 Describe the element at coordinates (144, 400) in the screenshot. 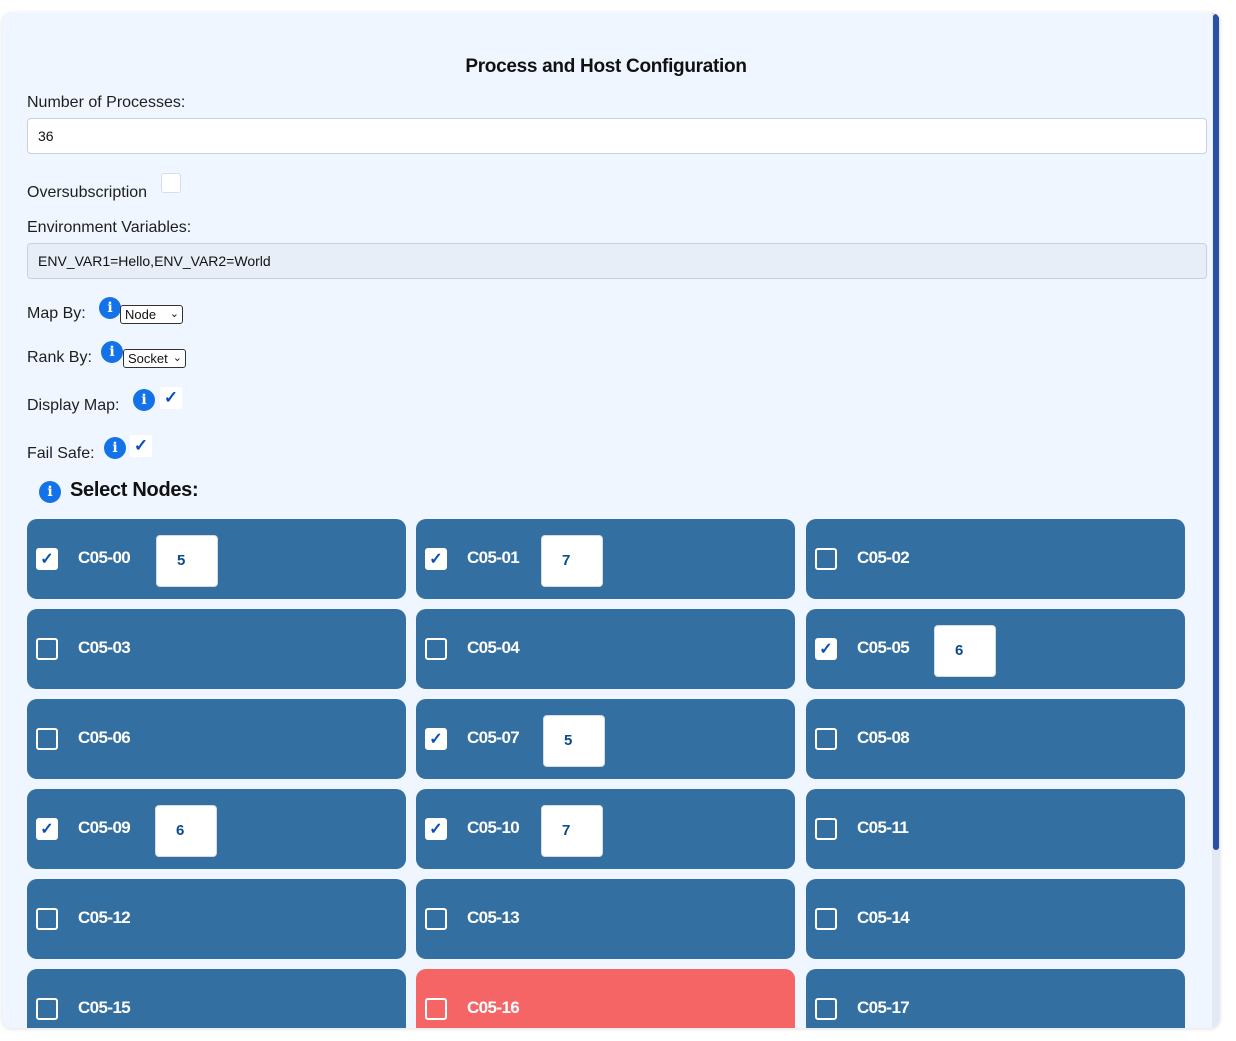

I see `display-map-info-icon: i` at that location.